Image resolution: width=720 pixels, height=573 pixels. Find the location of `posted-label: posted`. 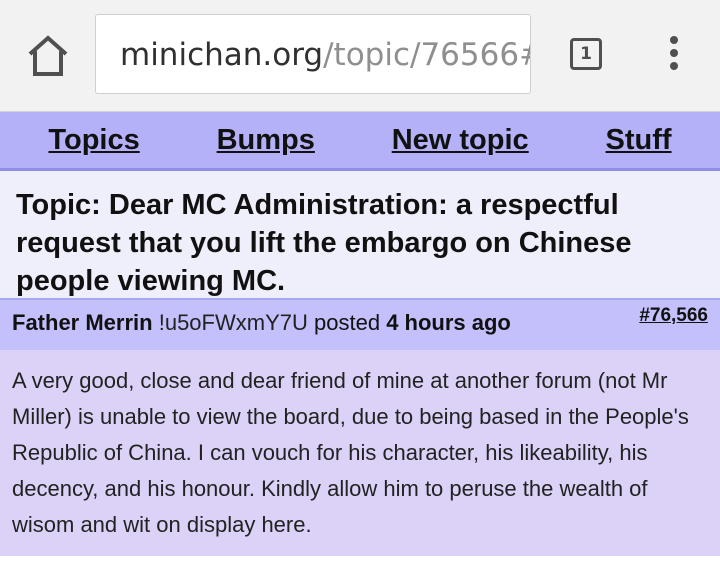

posted-label: posted is located at coordinates (347, 322).